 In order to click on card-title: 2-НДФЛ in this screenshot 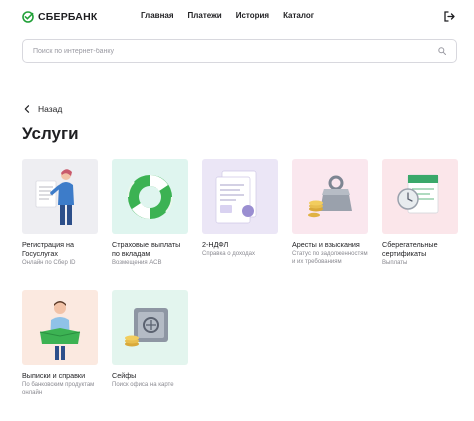, I will do `click(215, 244)`.